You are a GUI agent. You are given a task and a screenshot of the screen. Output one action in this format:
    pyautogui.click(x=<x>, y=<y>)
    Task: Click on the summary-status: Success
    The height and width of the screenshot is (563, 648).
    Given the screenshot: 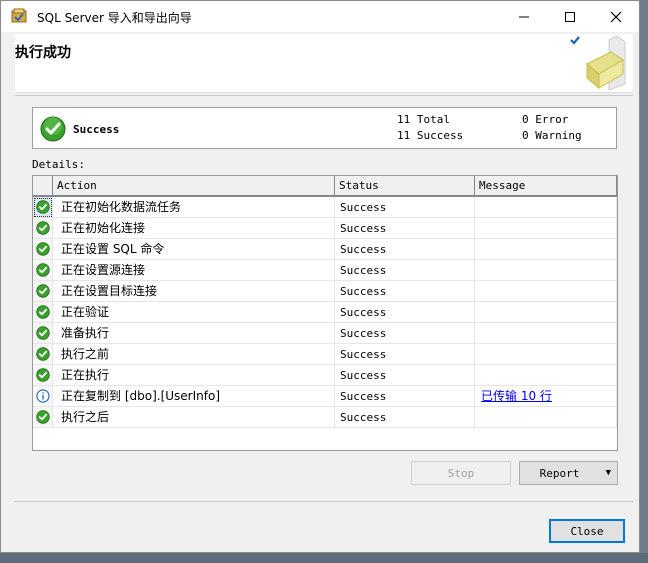 What is the action you would take?
    pyautogui.click(x=96, y=129)
    